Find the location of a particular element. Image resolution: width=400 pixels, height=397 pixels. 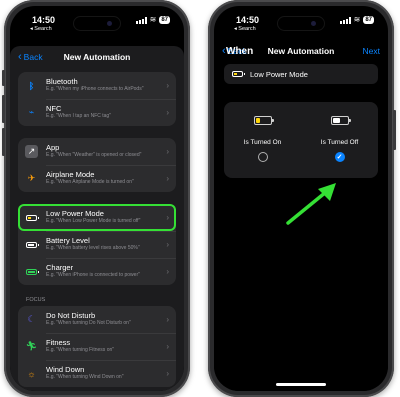

wind-down-icon: ☼ is located at coordinates (31, 373).